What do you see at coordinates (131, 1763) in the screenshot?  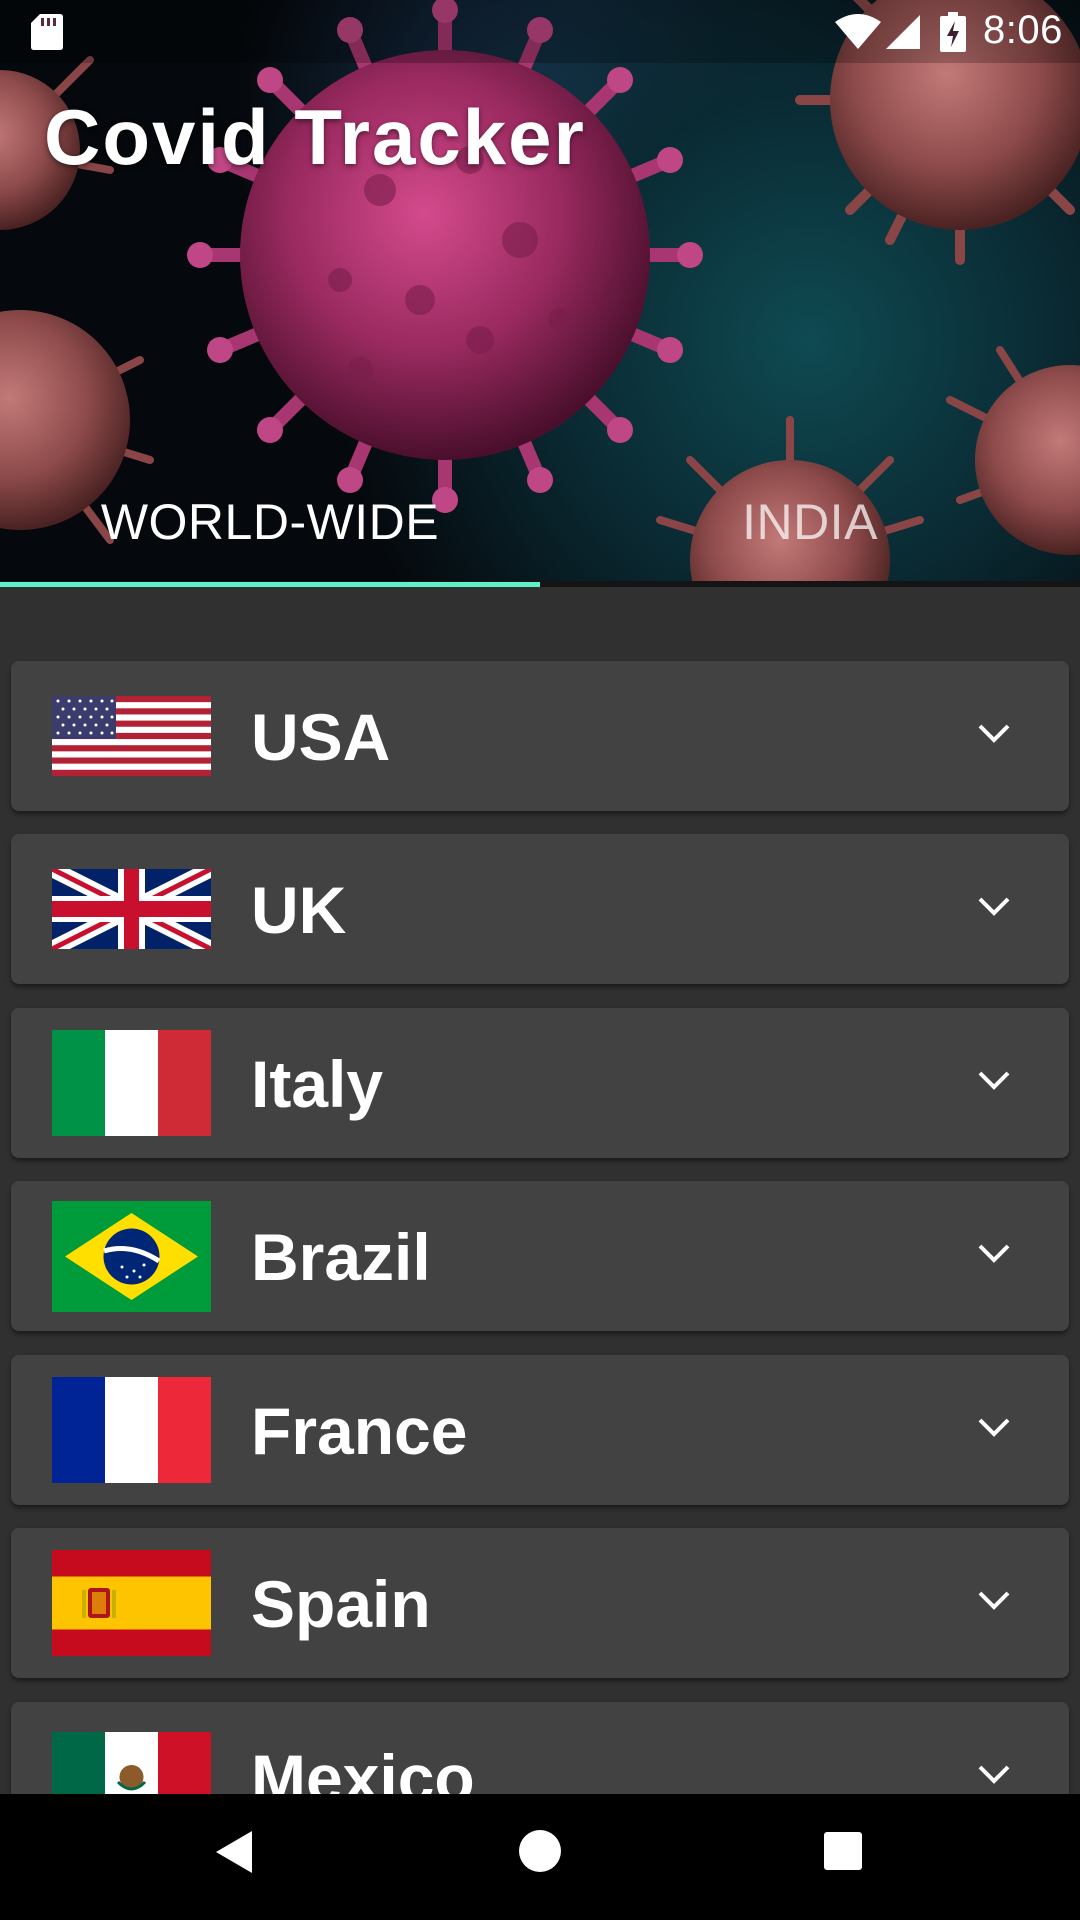 I see `mexico-flag-icon` at bounding box center [131, 1763].